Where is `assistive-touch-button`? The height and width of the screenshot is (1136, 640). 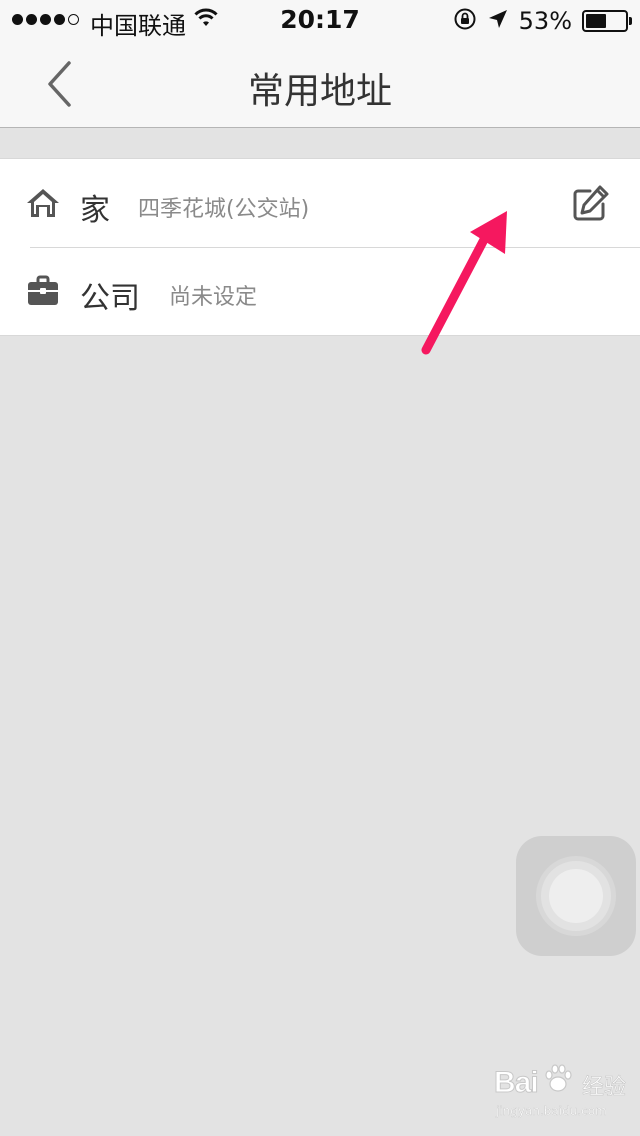
assistive-touch-button is located at coordinates (576, 896).